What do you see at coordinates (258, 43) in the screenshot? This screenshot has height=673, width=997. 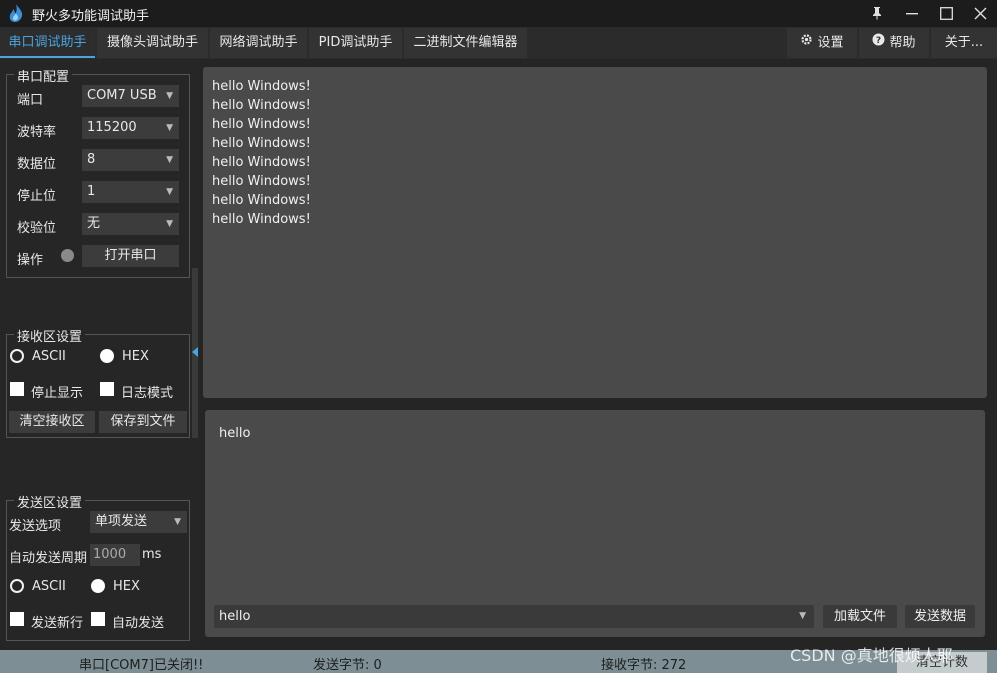 I see `tab-network-assistant: 网络调试助手` at bounding box center [258, 43].